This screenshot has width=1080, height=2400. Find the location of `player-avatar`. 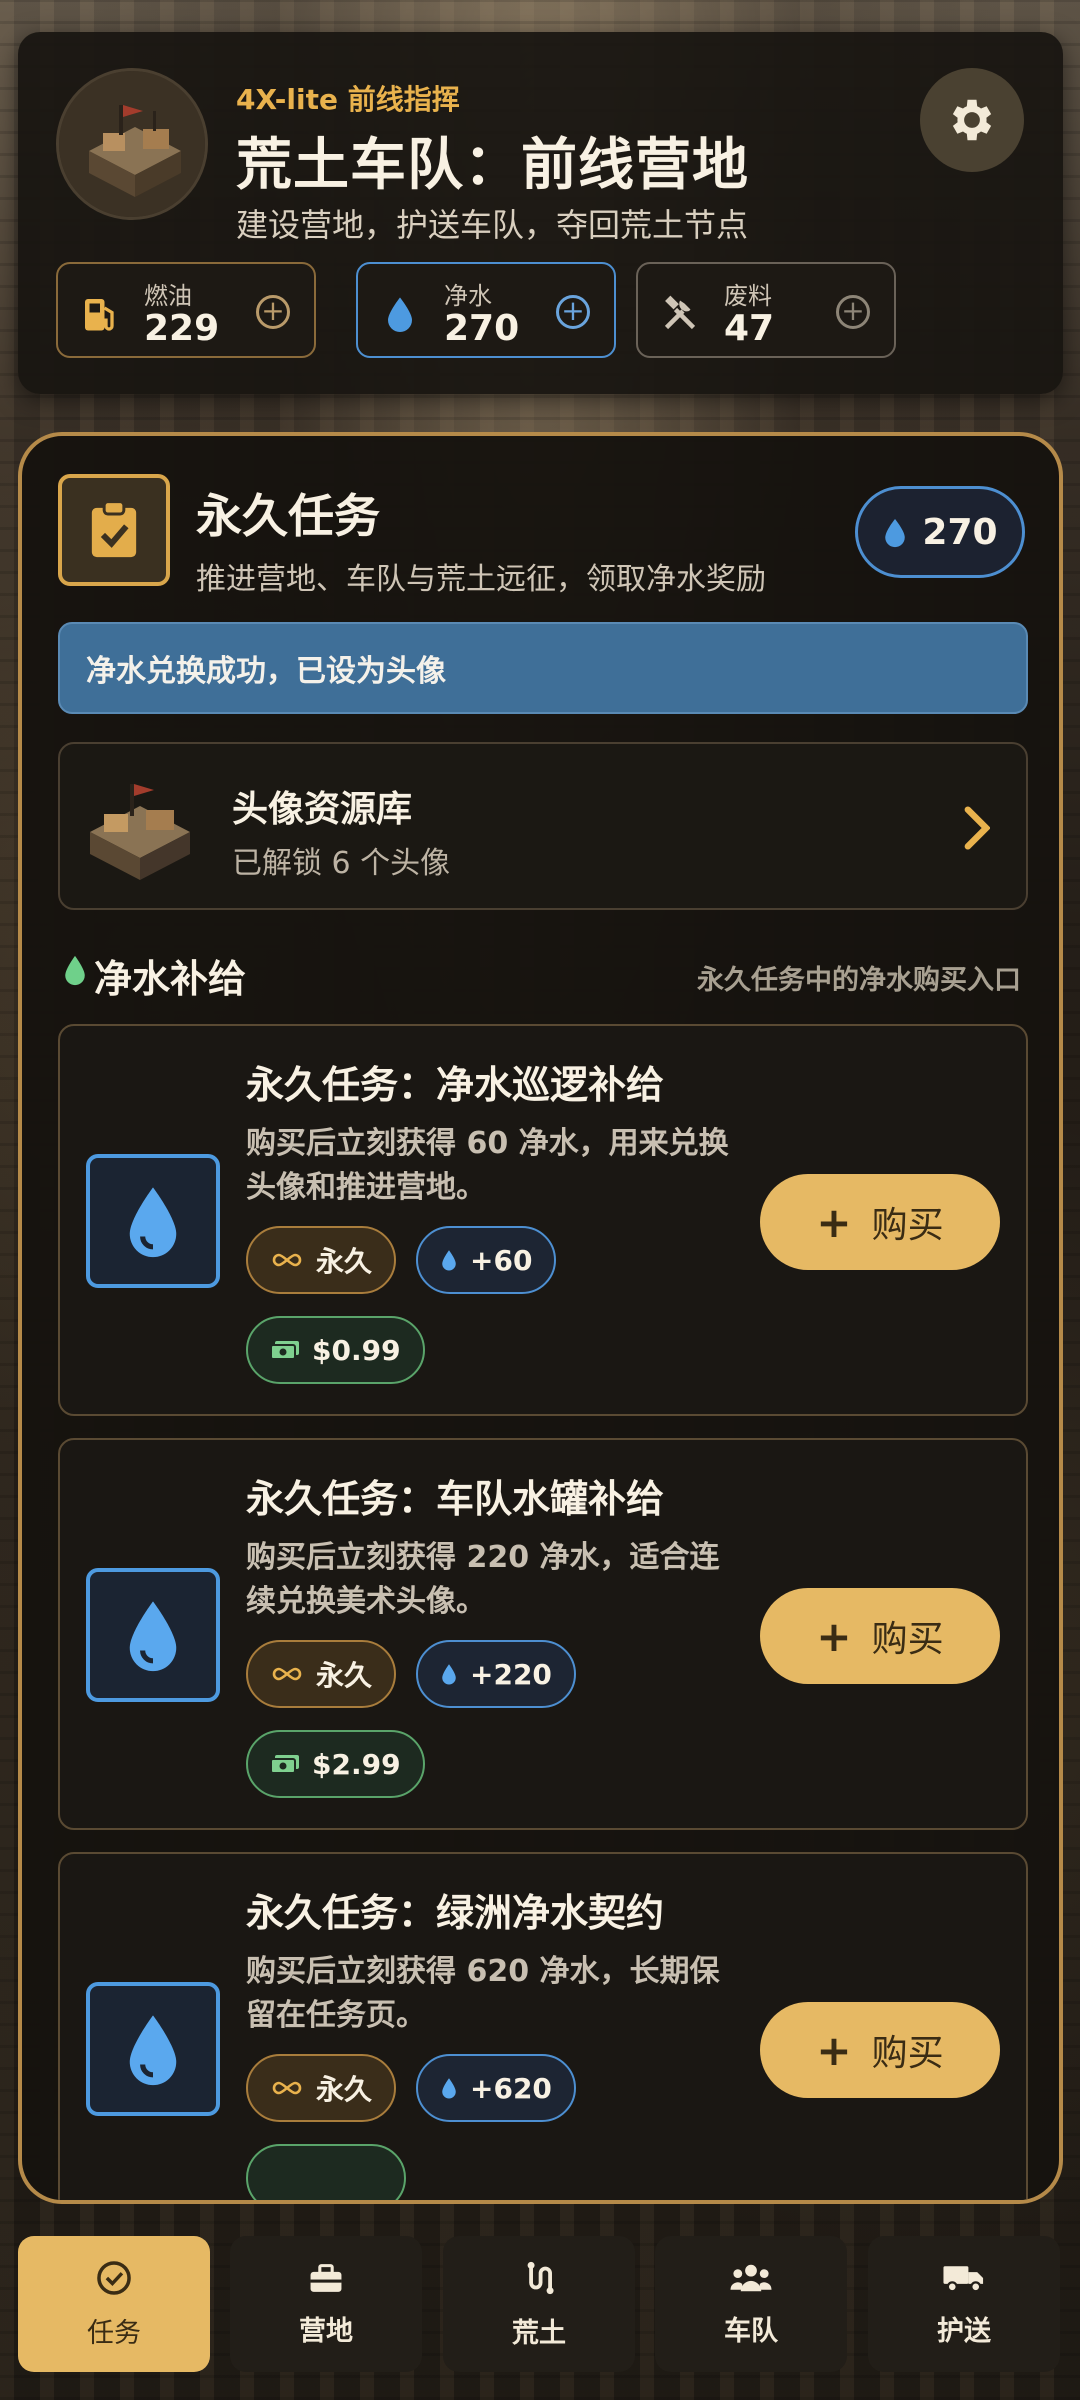

player-avatar is located at coordinates (132, 144).